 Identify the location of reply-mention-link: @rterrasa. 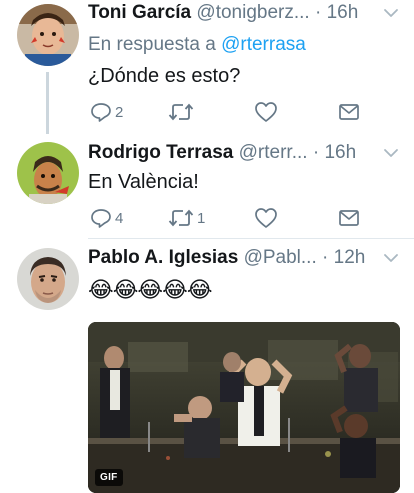
(263, 44).